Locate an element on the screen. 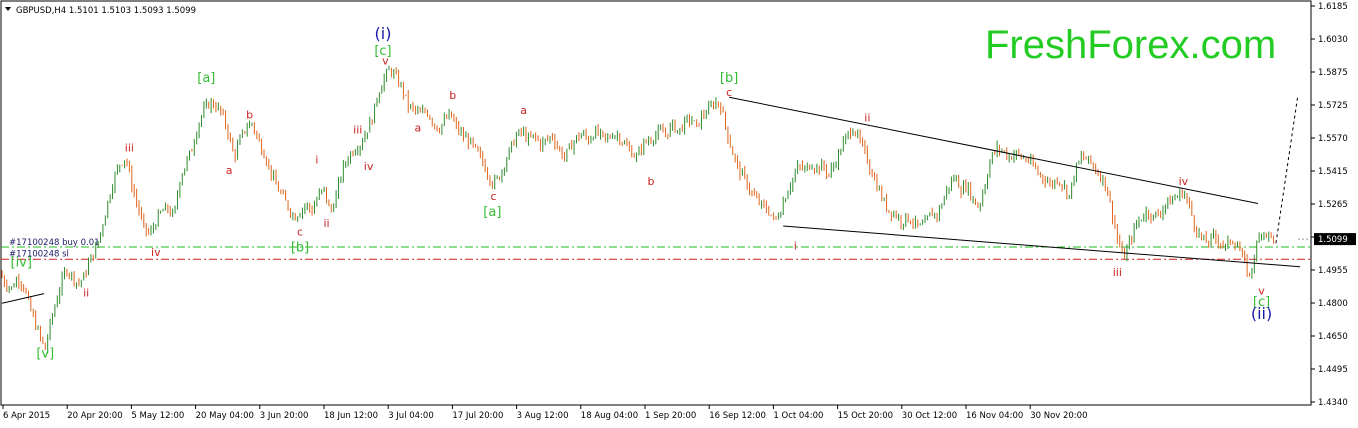 This screenshot has height=428, width=1358. x-tick-label: 15 Oct 20:00 is located at coordinates (865, 416).